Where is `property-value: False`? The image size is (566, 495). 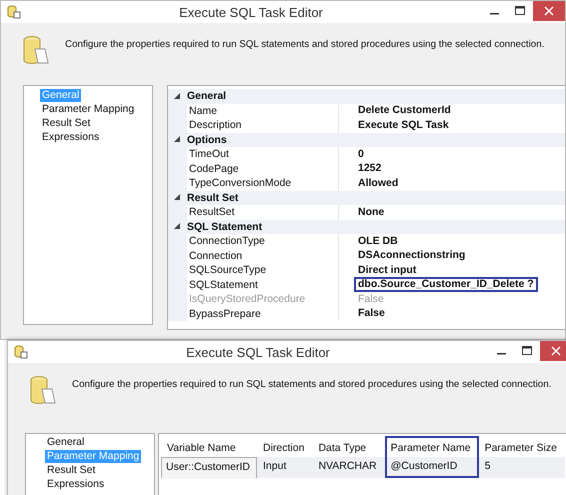
property-value: False is located at coordinates (371, 314).